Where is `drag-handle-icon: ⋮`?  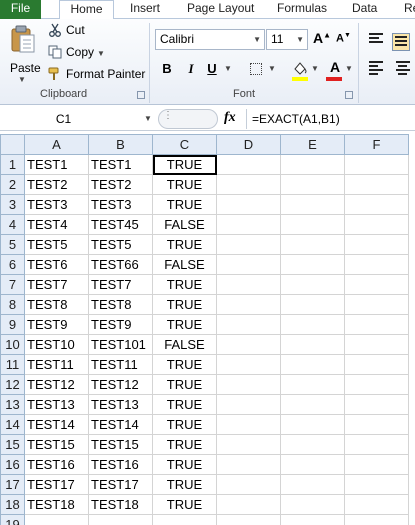 drag-handle-icon: ⋮ is located at coordinates (168, 115).